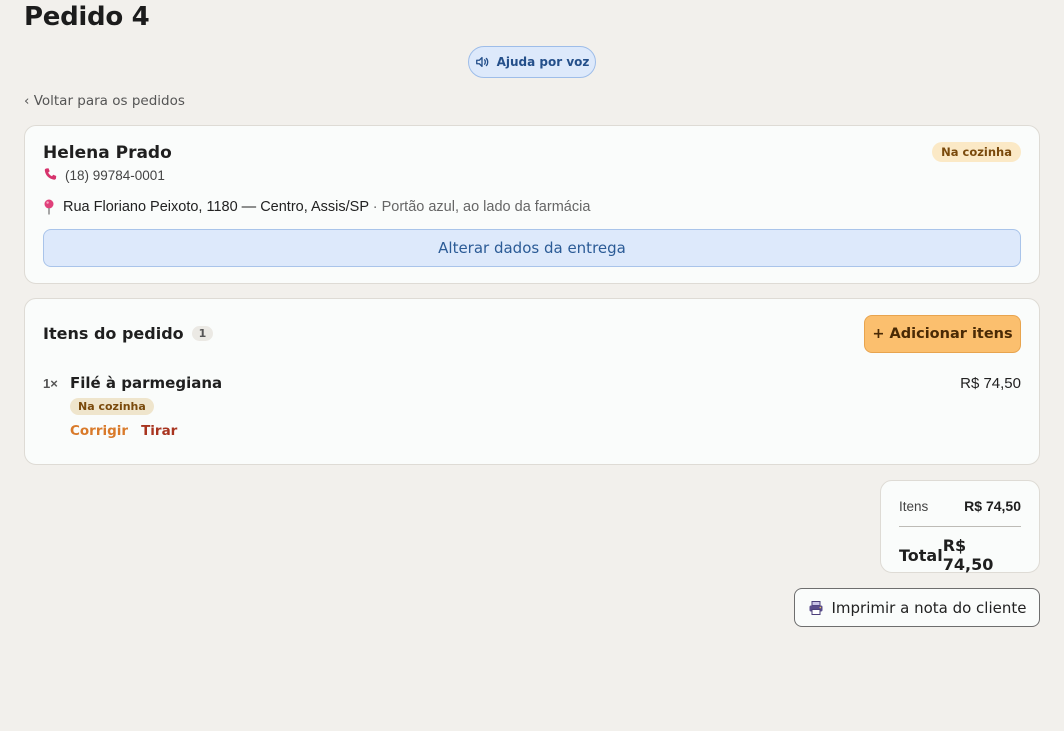 Image resolution: width=1064 pixels, height=731 pixels. What do you see at coordinates (976, 152) in the screenshot?
I see `order-status-badge: Na cozinha` at bounding box center [976, 152].